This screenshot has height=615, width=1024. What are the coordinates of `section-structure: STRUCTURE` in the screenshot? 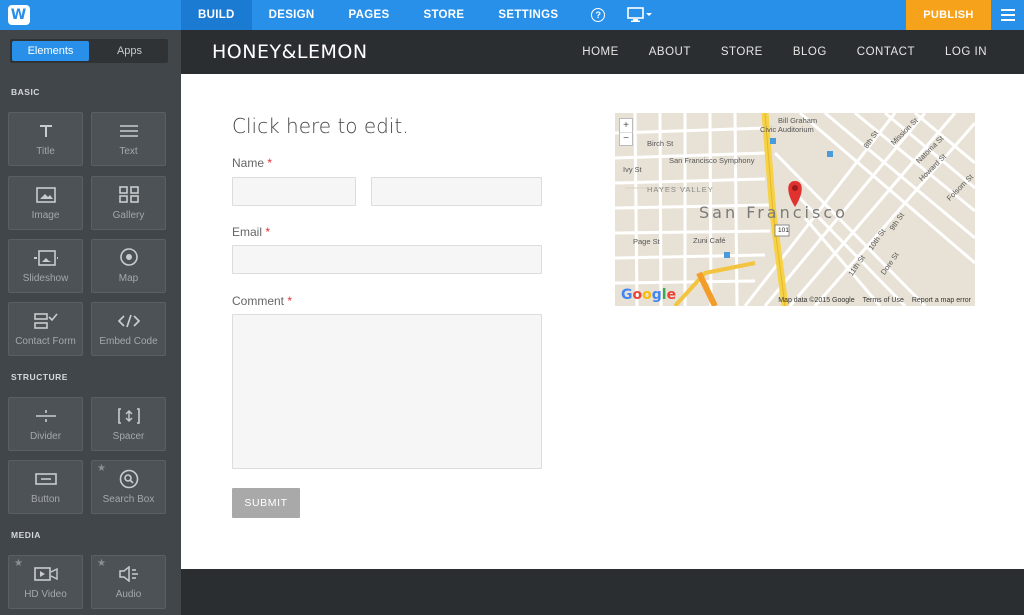 It's located at (39, 377).